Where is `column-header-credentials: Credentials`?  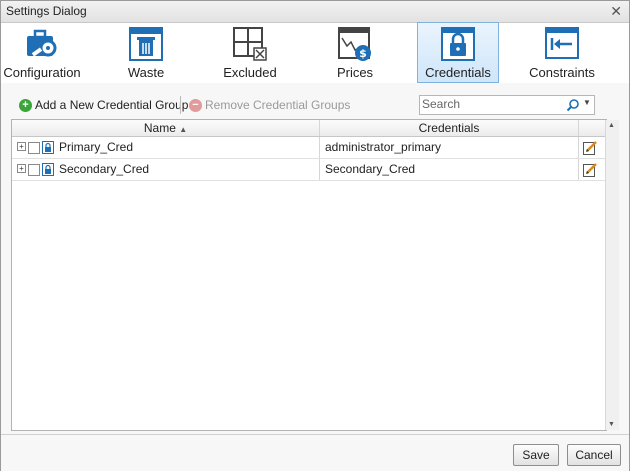 column-header-credentials: Credentials is located at coordinates (449, 128).